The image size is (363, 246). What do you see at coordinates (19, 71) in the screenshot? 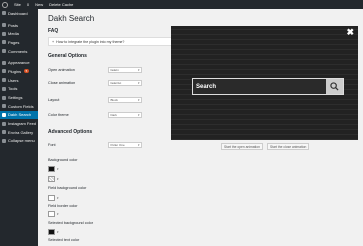
I see `sidebar-item-plugins: Plugins 5` at bounding box center [19, 71].